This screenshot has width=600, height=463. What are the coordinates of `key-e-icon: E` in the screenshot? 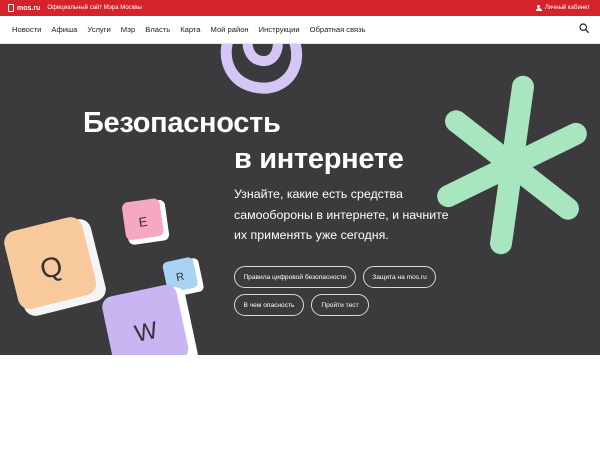 It's located at (146, 221).